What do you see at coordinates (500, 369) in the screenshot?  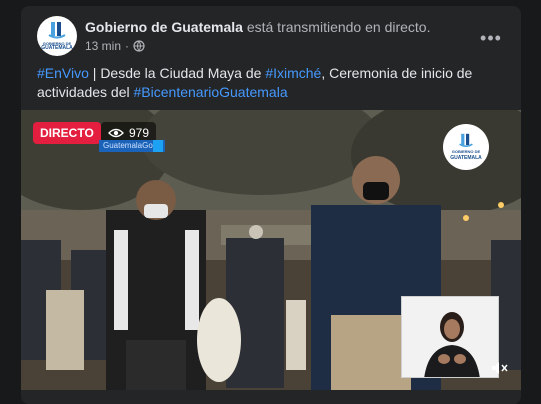 I see `volume-muted-icon` at bounding box center [500, 369].